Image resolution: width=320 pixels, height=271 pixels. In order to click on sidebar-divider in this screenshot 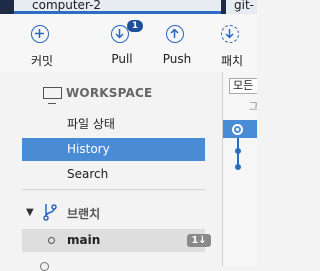, I will do `click(113, 189)`.